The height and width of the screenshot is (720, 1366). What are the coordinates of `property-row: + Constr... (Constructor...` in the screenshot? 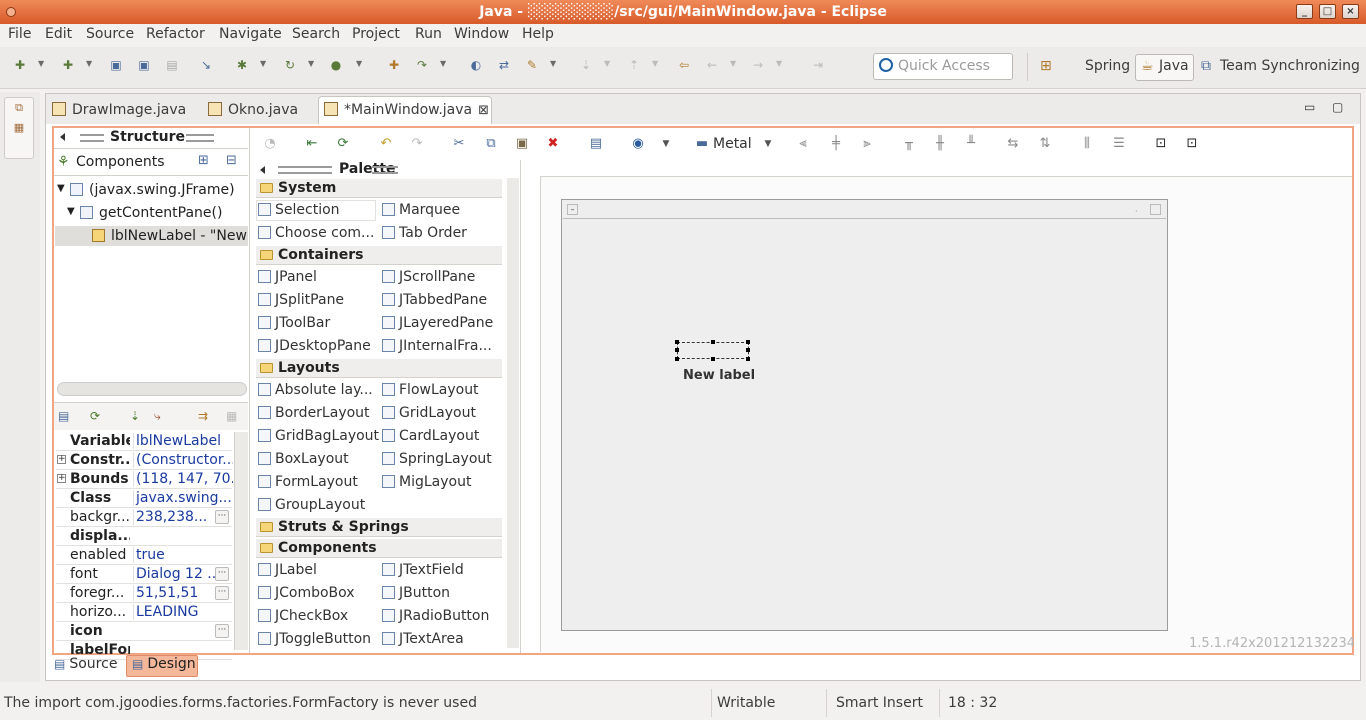 It's located at (144, 460).